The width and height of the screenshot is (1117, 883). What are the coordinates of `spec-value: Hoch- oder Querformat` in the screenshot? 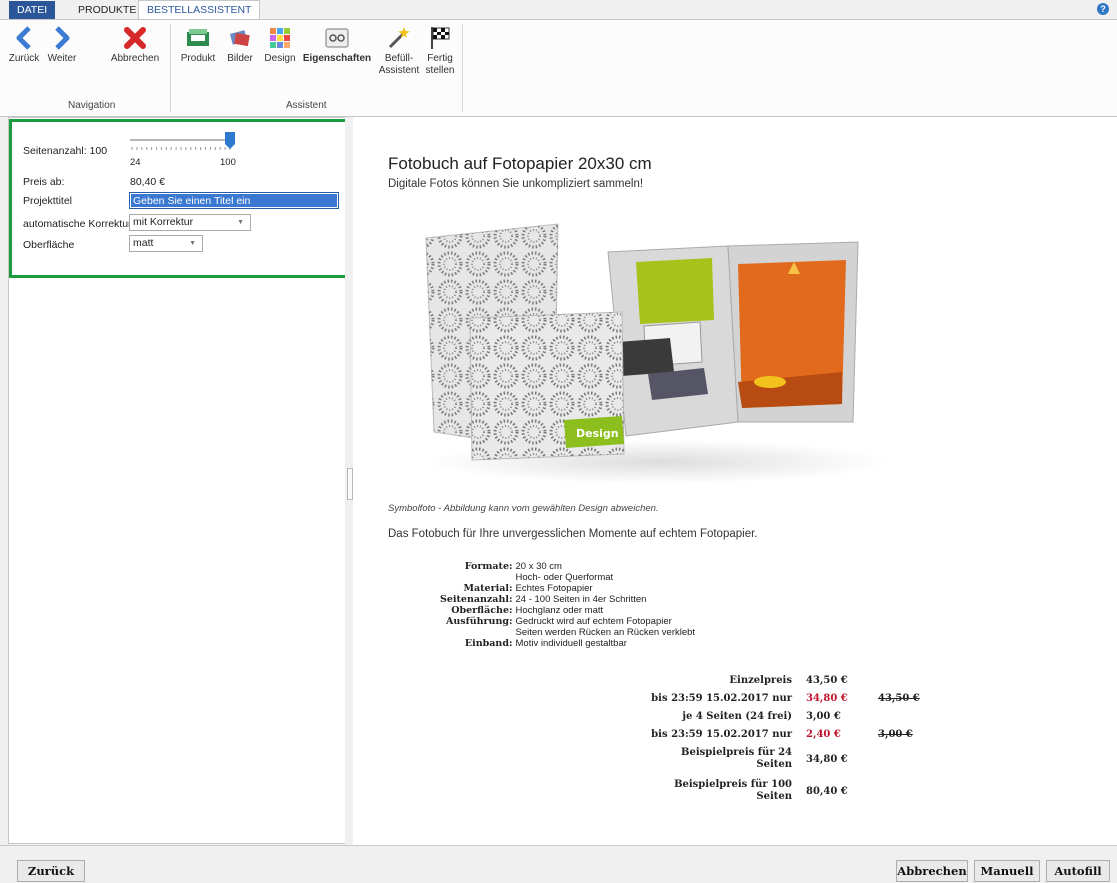 It's located at (564, 577).